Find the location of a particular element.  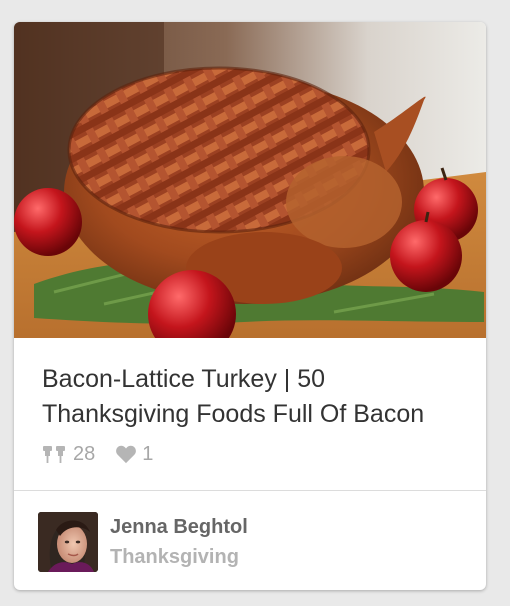

repin-stat: 28 is located at coordinates (68, 454).